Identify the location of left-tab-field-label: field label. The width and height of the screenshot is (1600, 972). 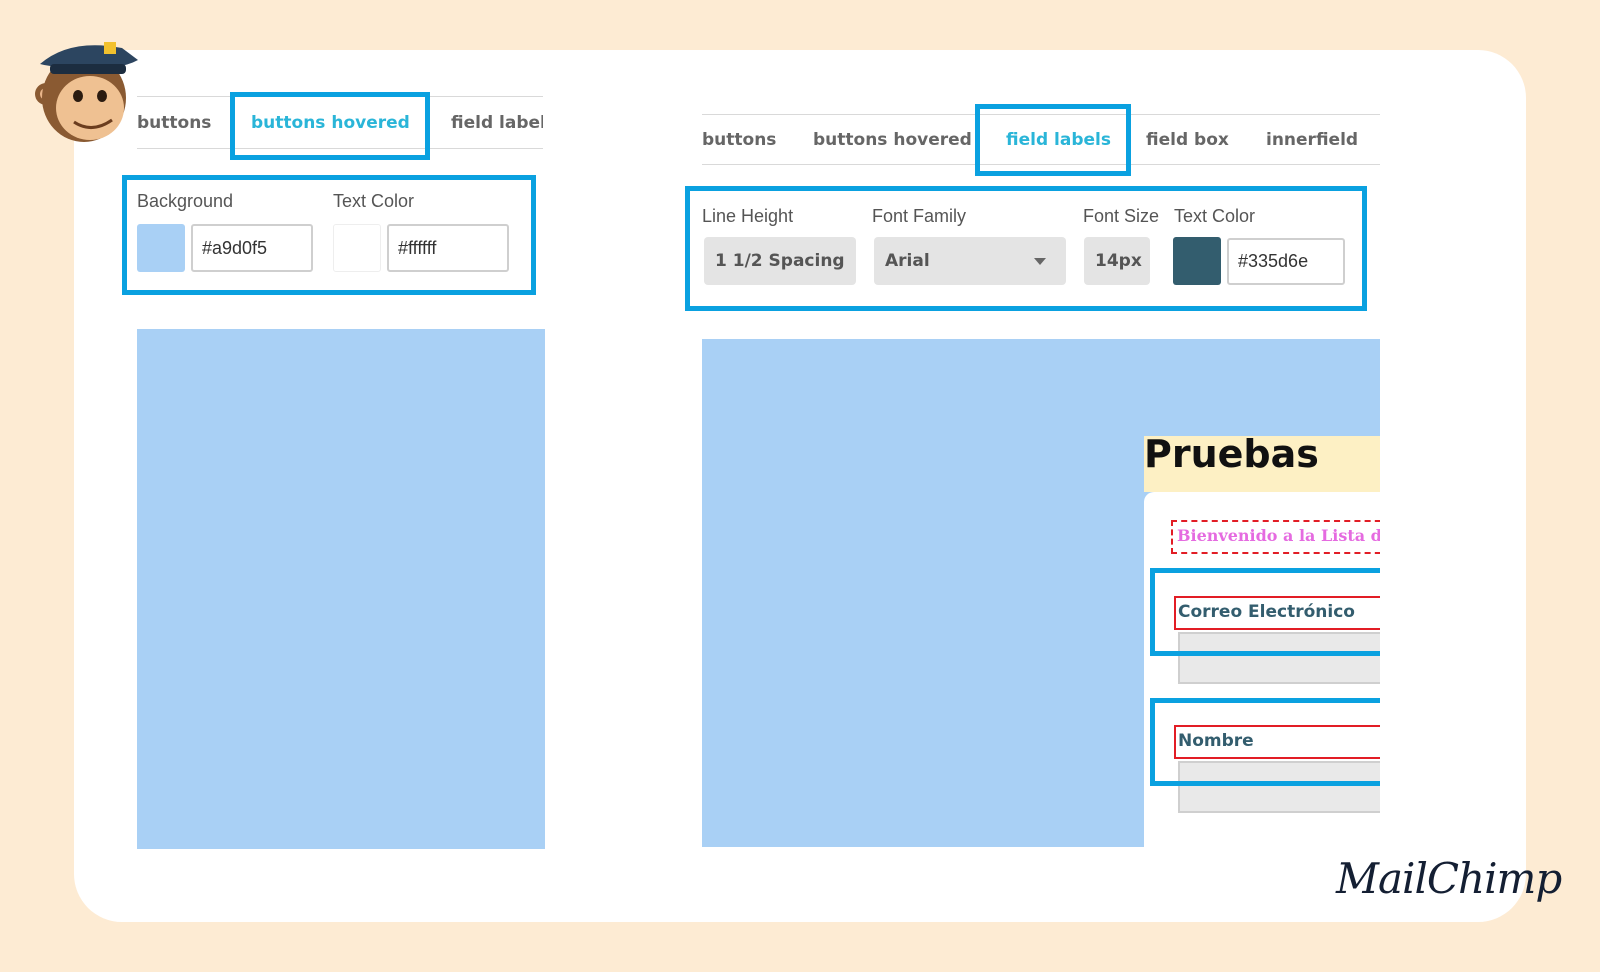
(497, 123).